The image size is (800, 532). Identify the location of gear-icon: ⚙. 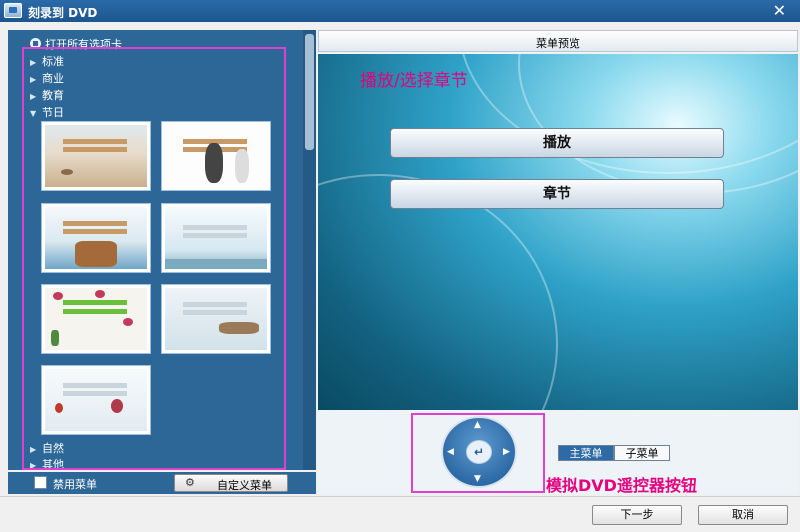
(190, 482).